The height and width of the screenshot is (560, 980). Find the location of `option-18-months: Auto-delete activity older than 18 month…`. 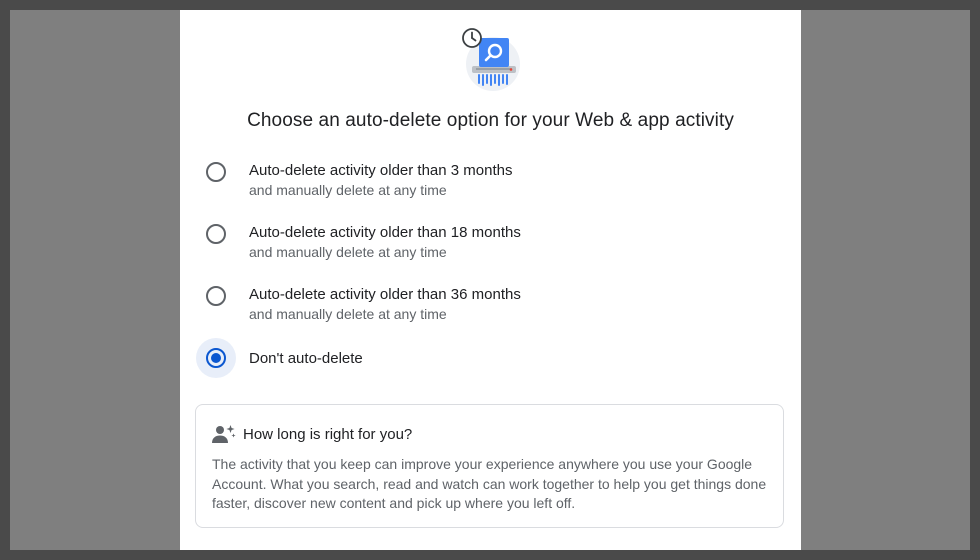

option-18-months: Auto-delete activity older than 18 month… is located at coordinates (474, 242).